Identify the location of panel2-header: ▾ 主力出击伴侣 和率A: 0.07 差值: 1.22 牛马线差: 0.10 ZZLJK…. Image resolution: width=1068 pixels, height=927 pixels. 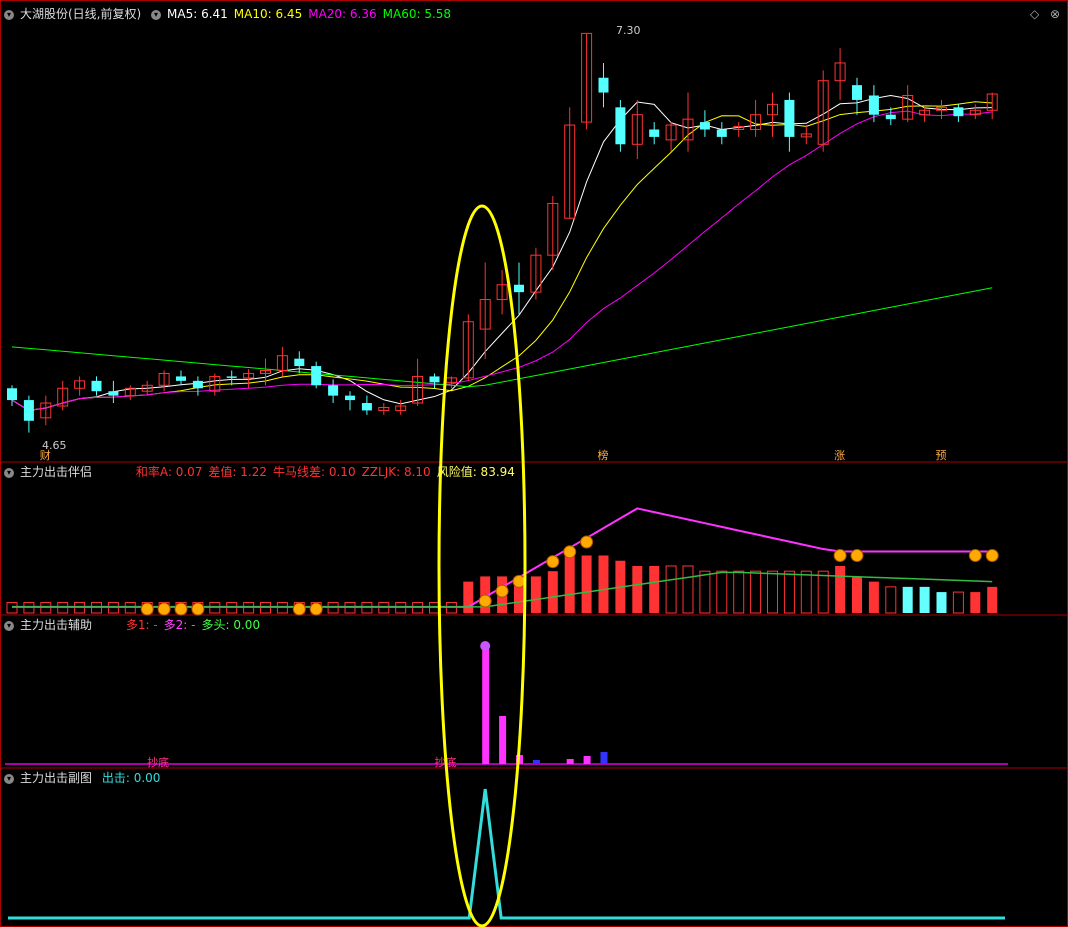
(265, 472).